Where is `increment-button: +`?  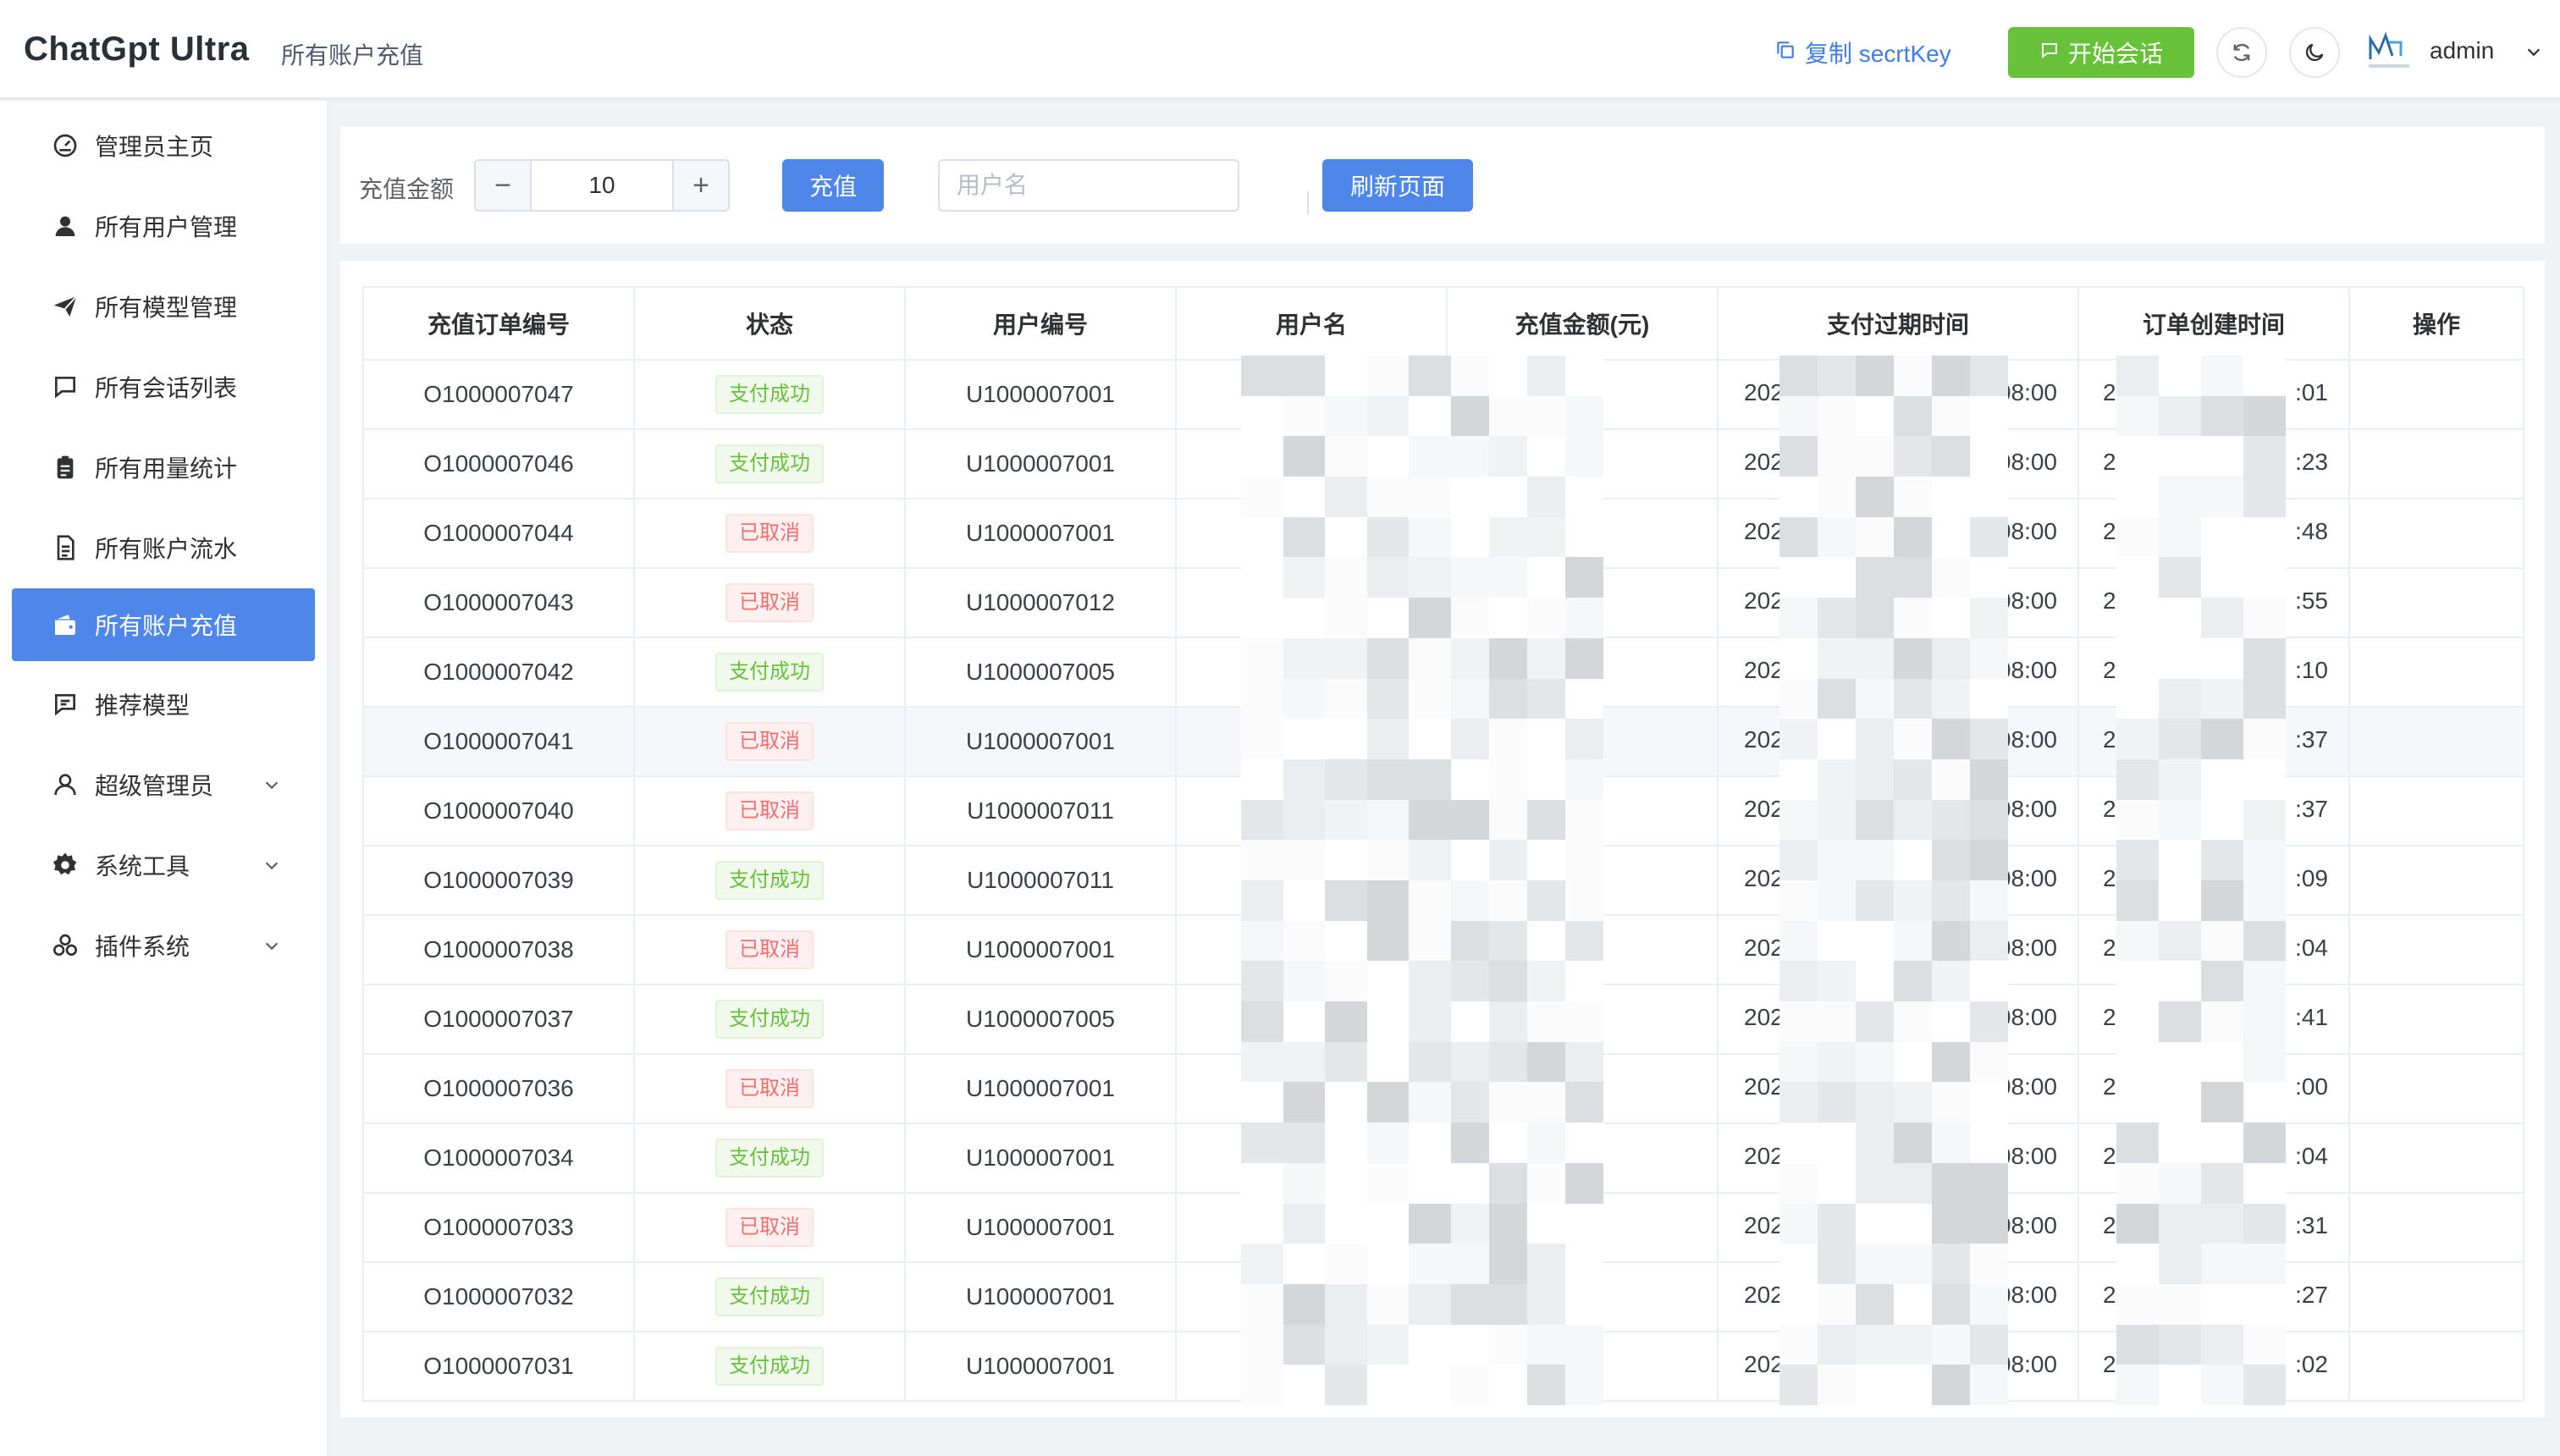 increment-button: + is located at coordinates (700, 185).